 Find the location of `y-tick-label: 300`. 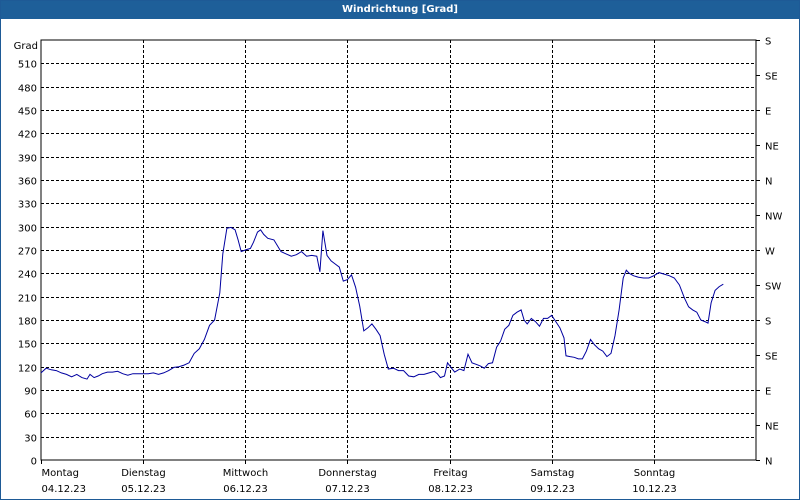

y-tick-label: 300 is located at coordinates (27, 229).